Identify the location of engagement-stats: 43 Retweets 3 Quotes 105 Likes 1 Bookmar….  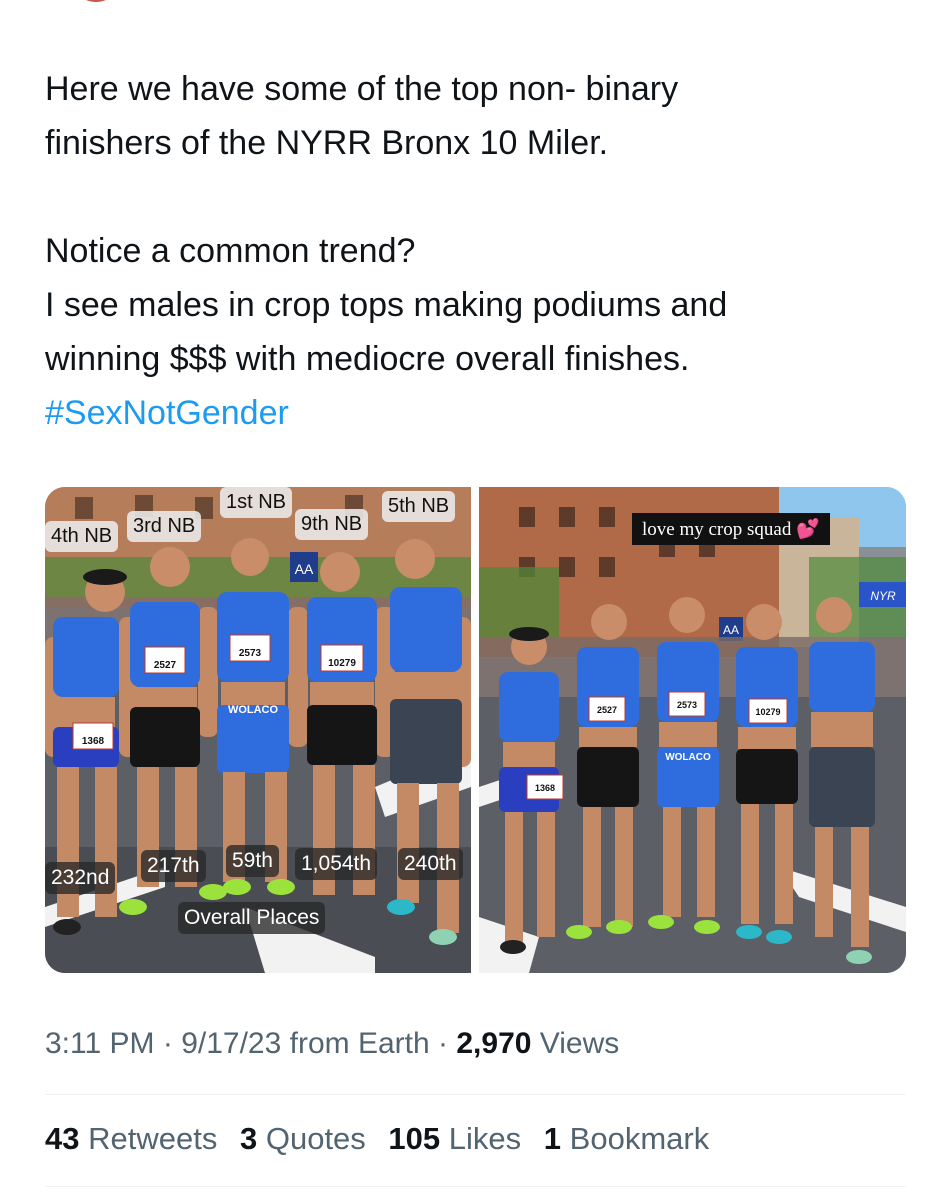
(384, 1139).